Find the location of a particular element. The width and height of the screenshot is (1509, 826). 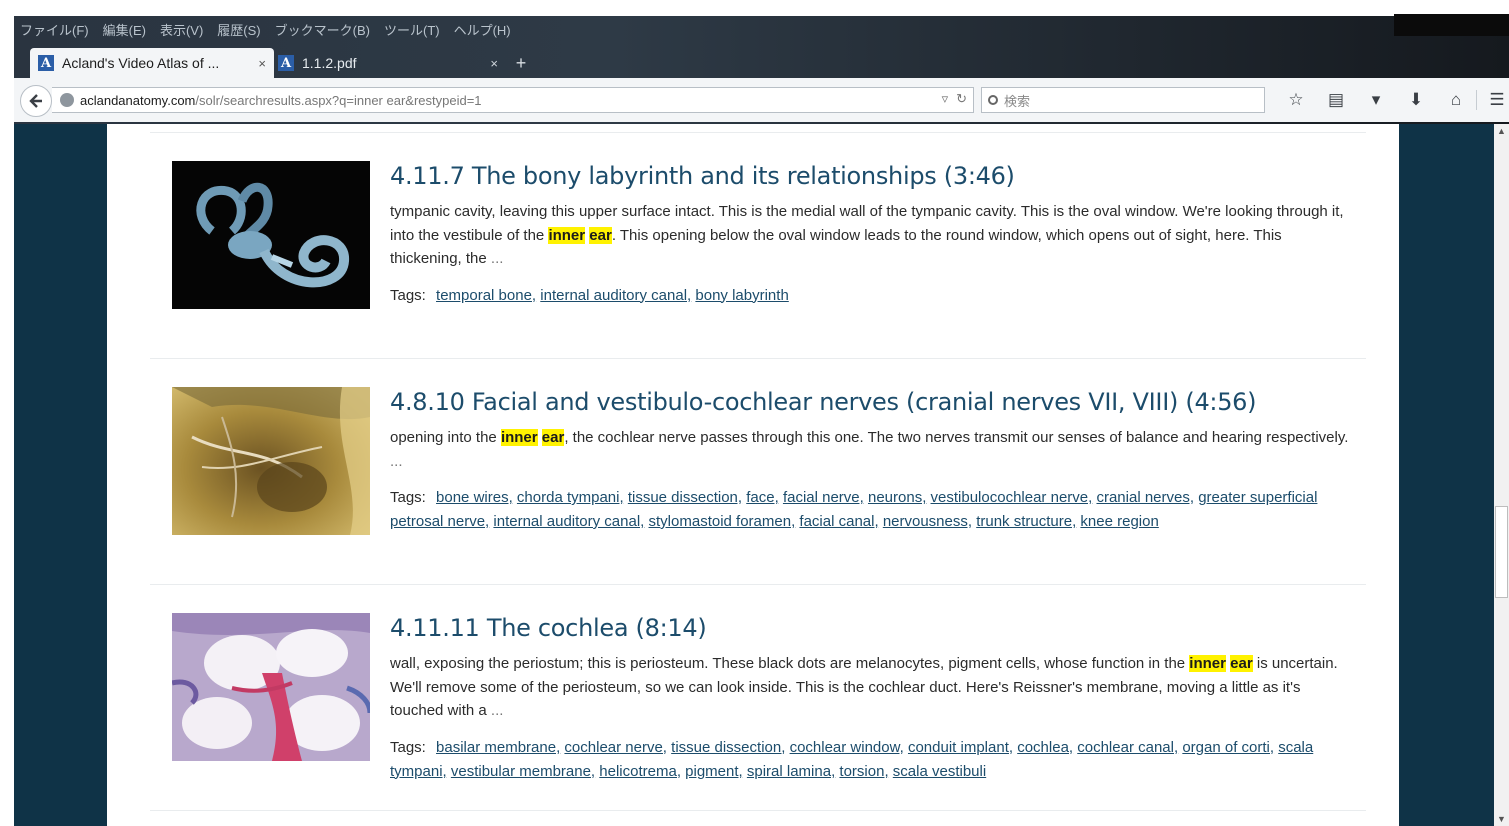

menu-hamburger-icon: ☰ is located at coordinates (1493, 100).